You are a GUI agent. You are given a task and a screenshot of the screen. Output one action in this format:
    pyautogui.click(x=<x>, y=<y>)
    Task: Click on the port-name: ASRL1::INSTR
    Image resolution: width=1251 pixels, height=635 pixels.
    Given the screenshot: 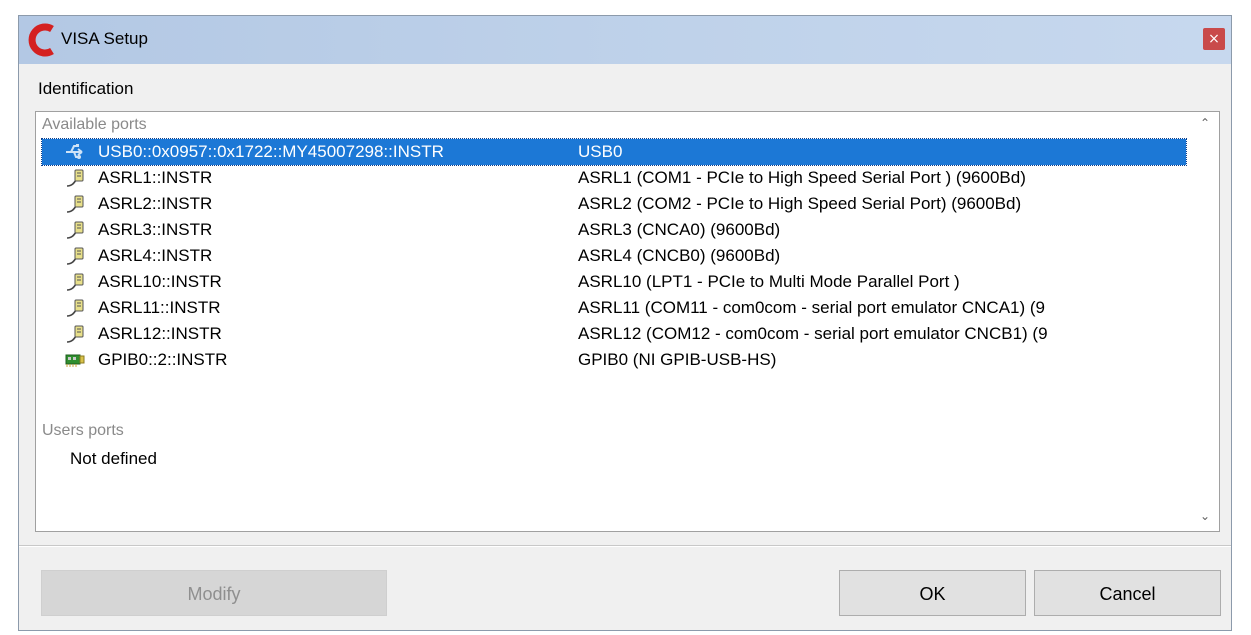 What is the action you would take?
    pyautogui.click(x=155, y=177)
    